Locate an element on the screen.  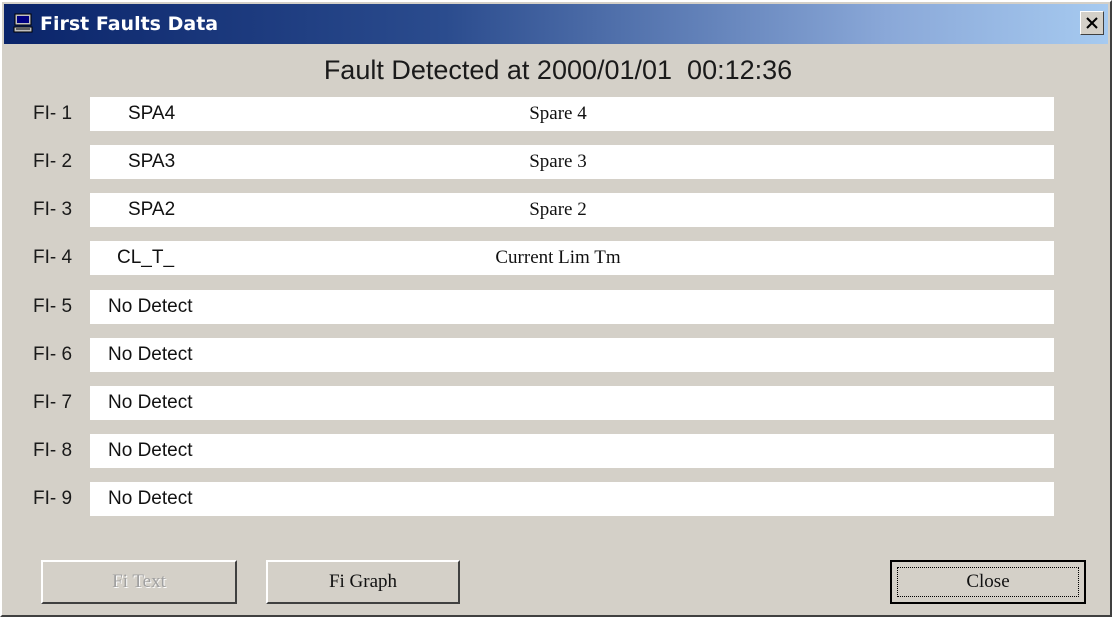
fault-index-label: FI- 4 is located at coordinates (53, 257).